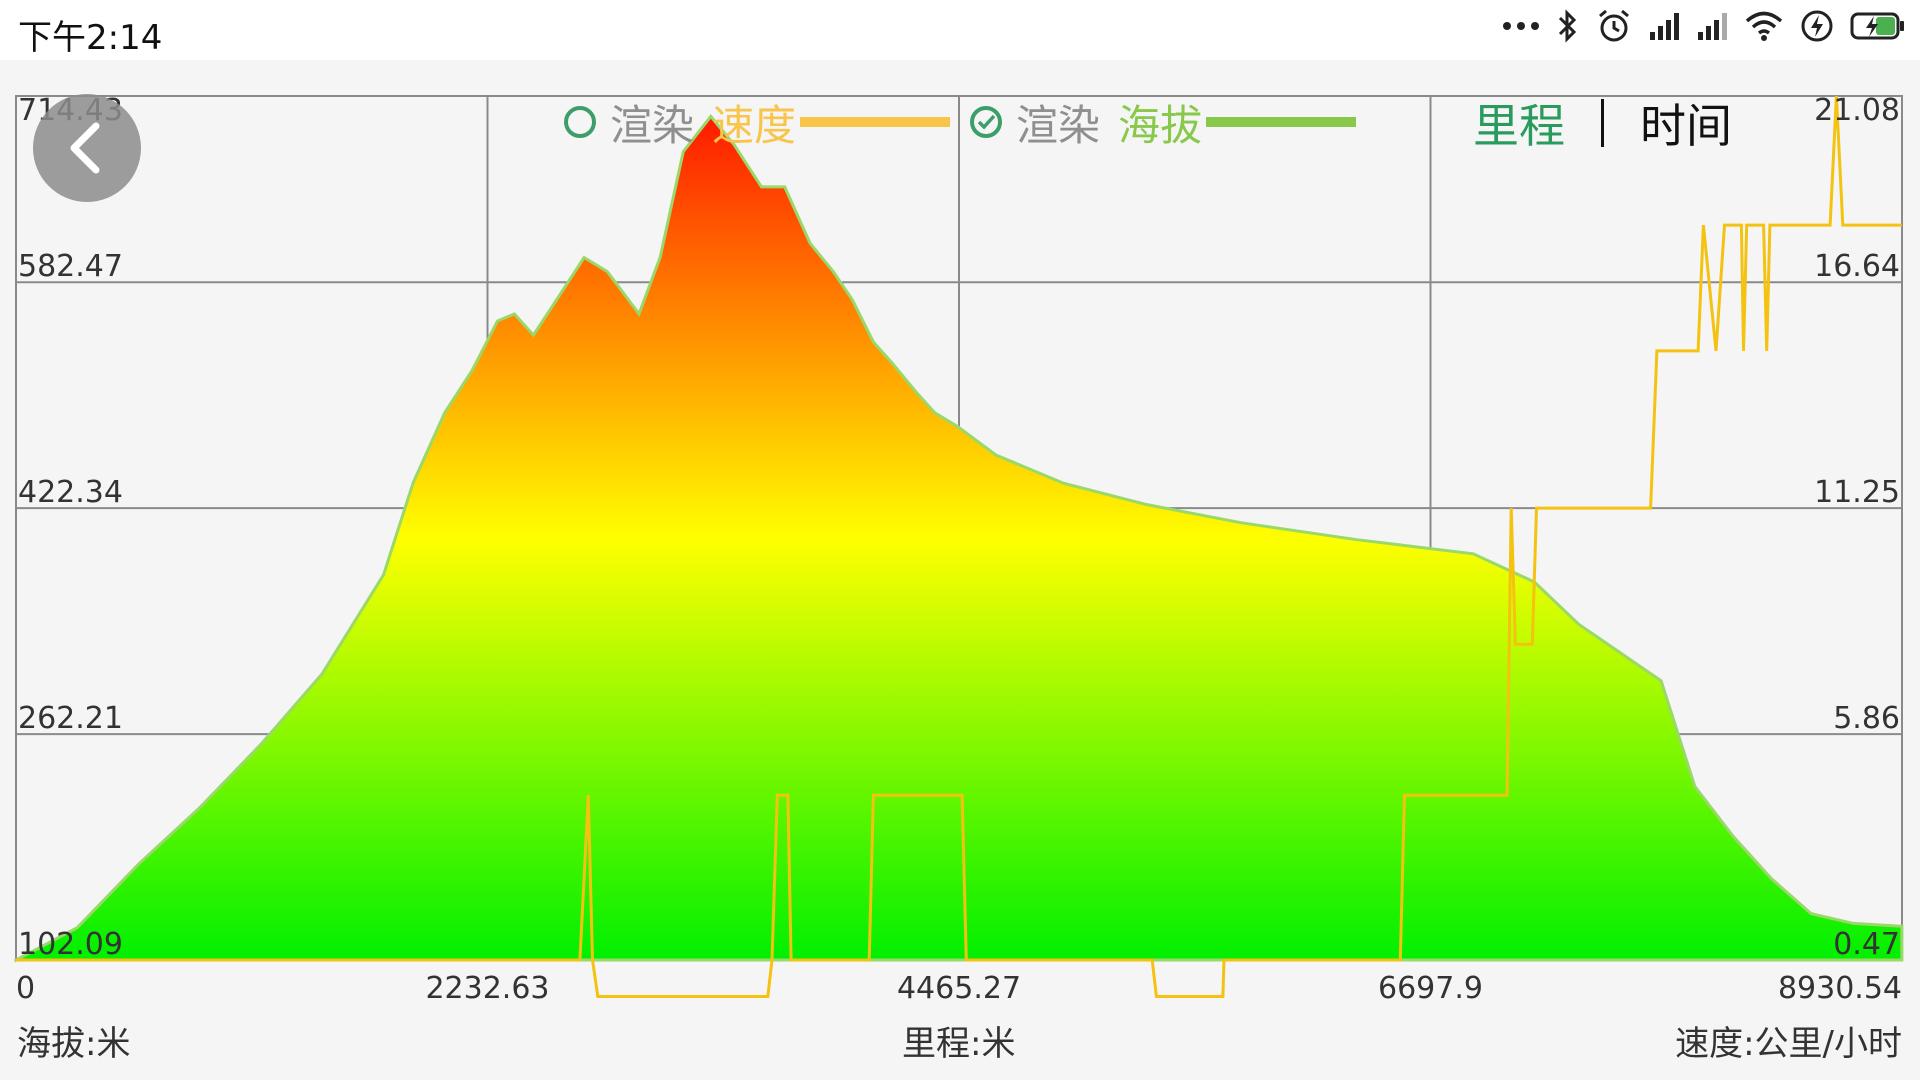 This screenshot has height=1080, width=1920. What do you see at coordinates (1568, 26) in the screenshot?
I see `bluetooth-icon` at bounding box center [1568, 26].